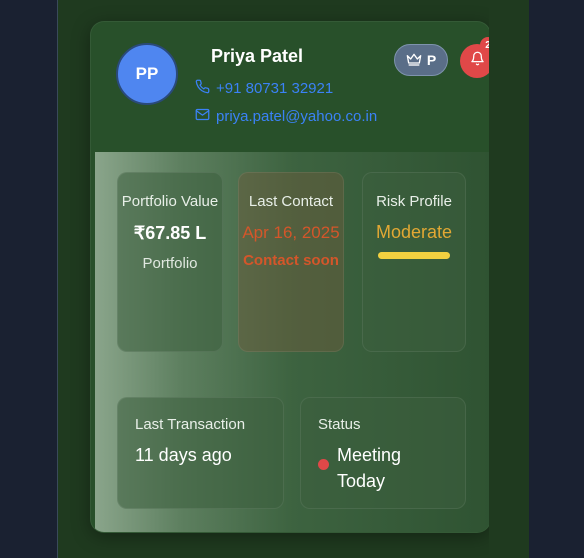  I want to click on last-contact-label: Last Contact, so click(291, 201).